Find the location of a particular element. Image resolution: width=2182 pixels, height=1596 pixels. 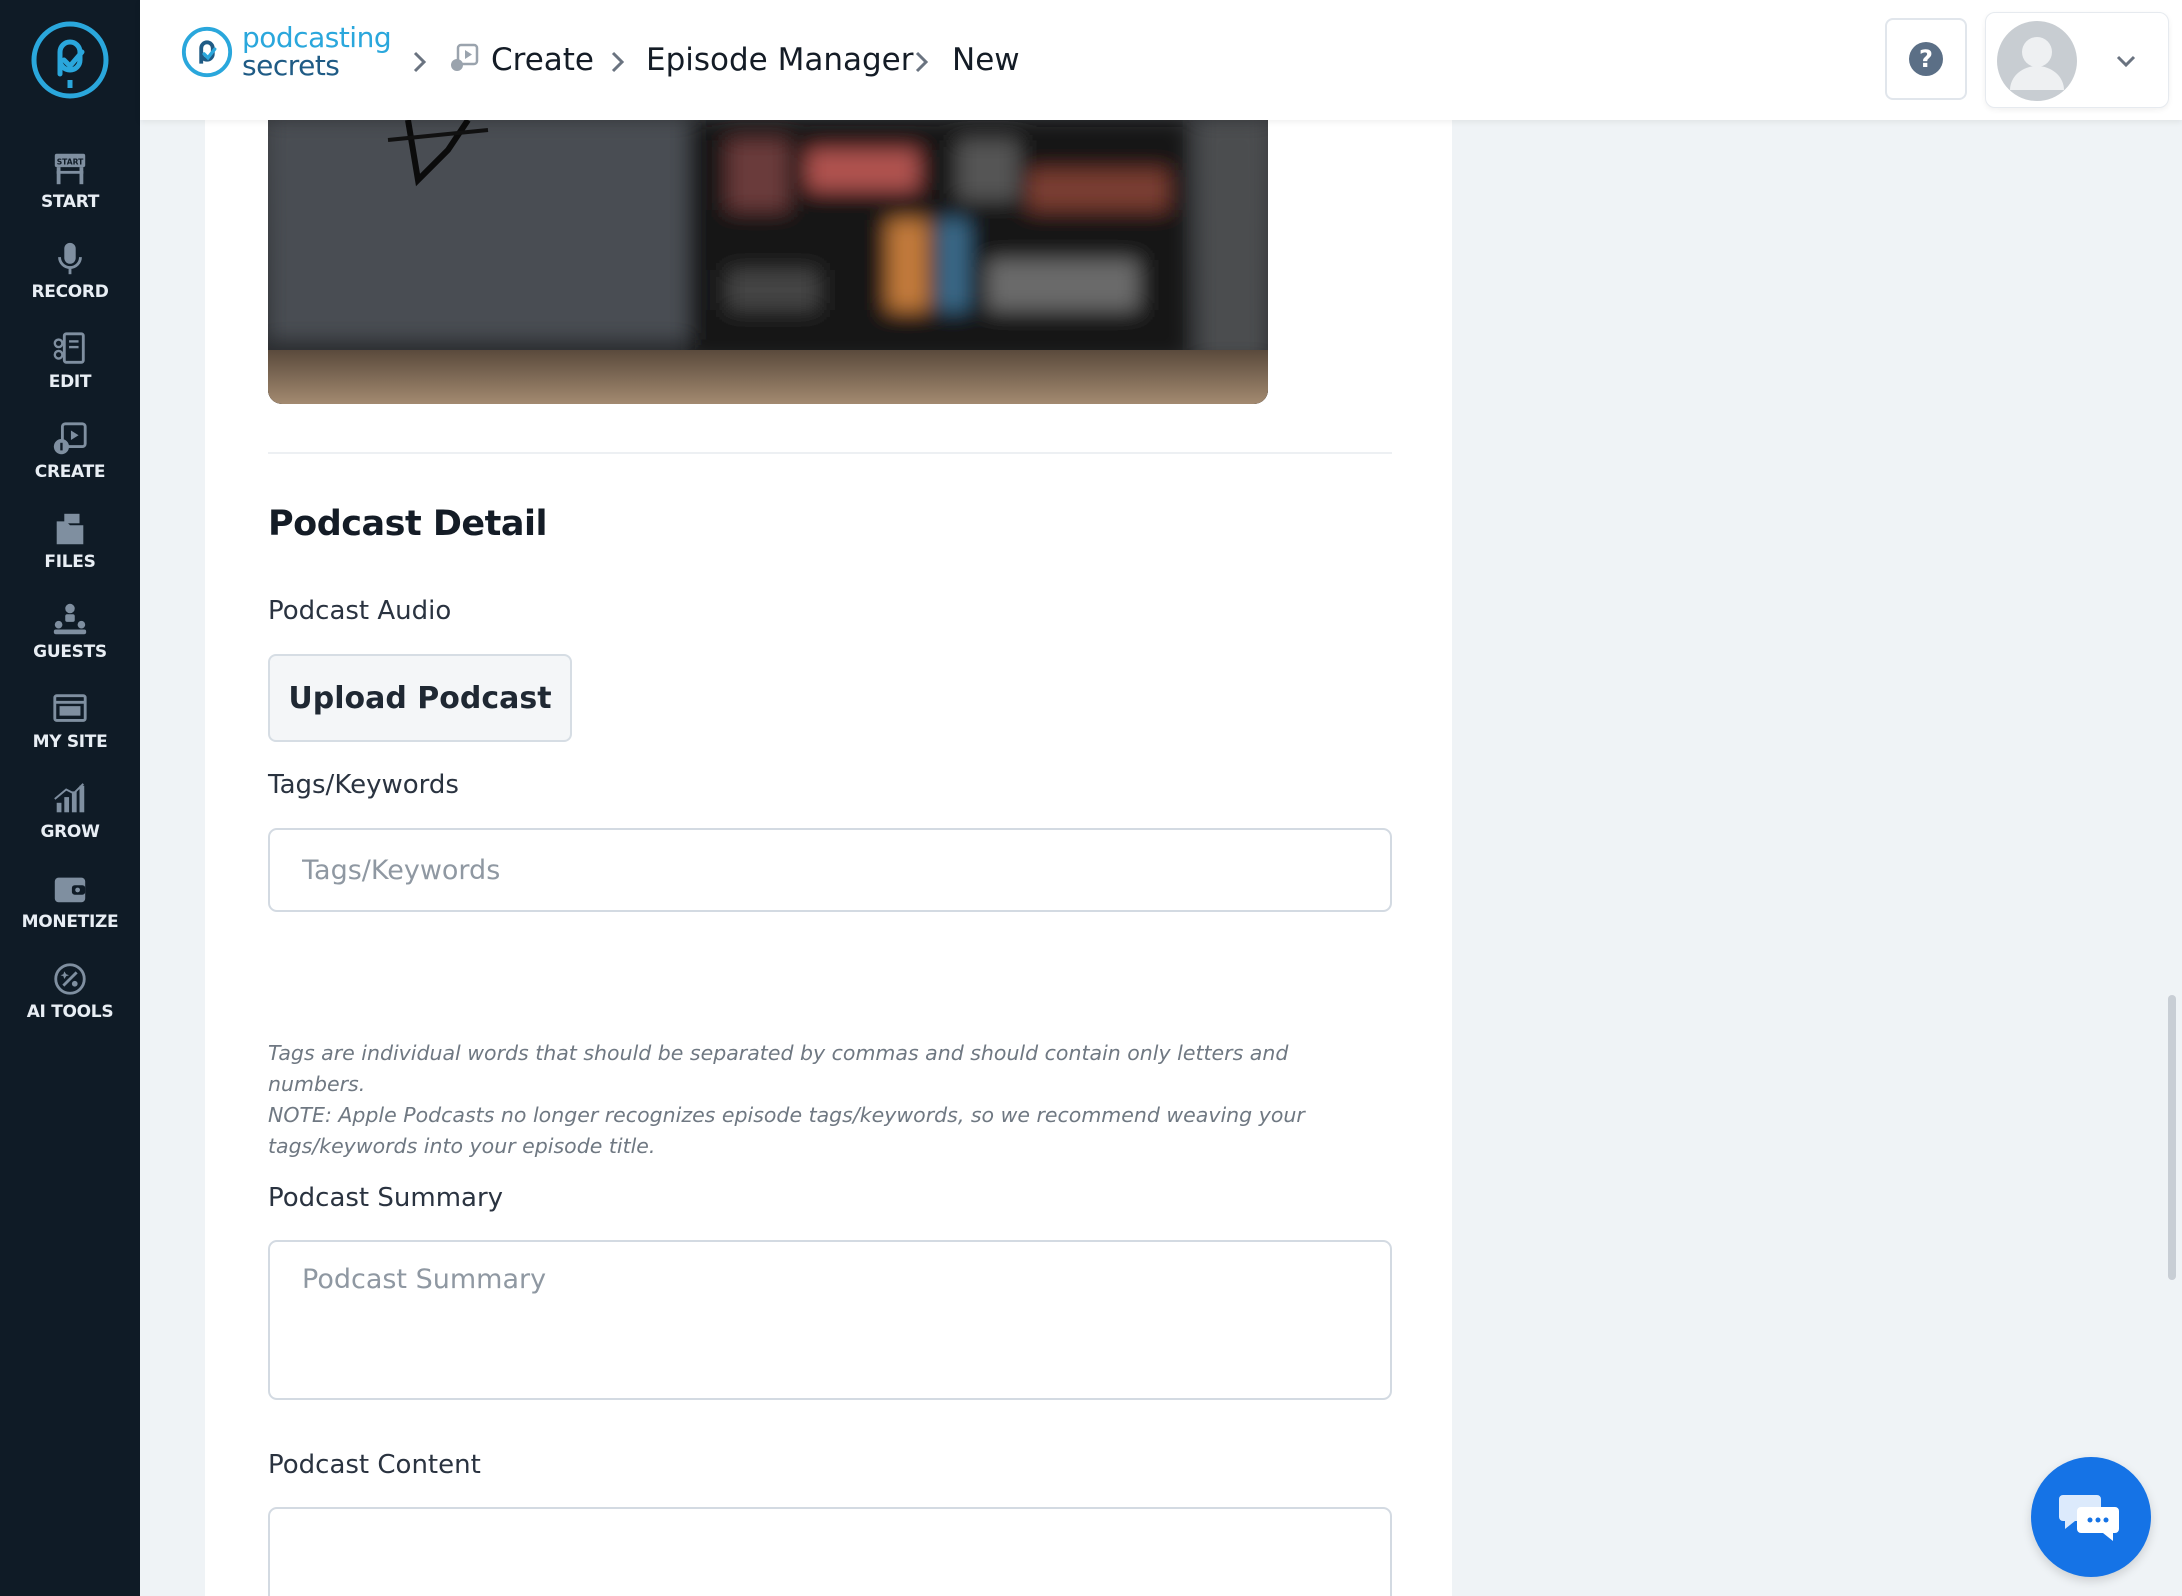

sidebar-item-grow: GROW is located at coordinates (70, 819).